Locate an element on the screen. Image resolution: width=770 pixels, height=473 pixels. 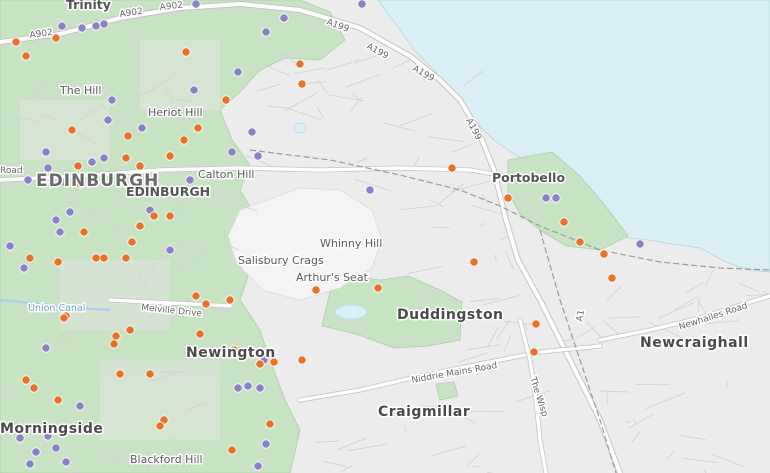
label-a1: A1 is located at coordinates (581, 315).